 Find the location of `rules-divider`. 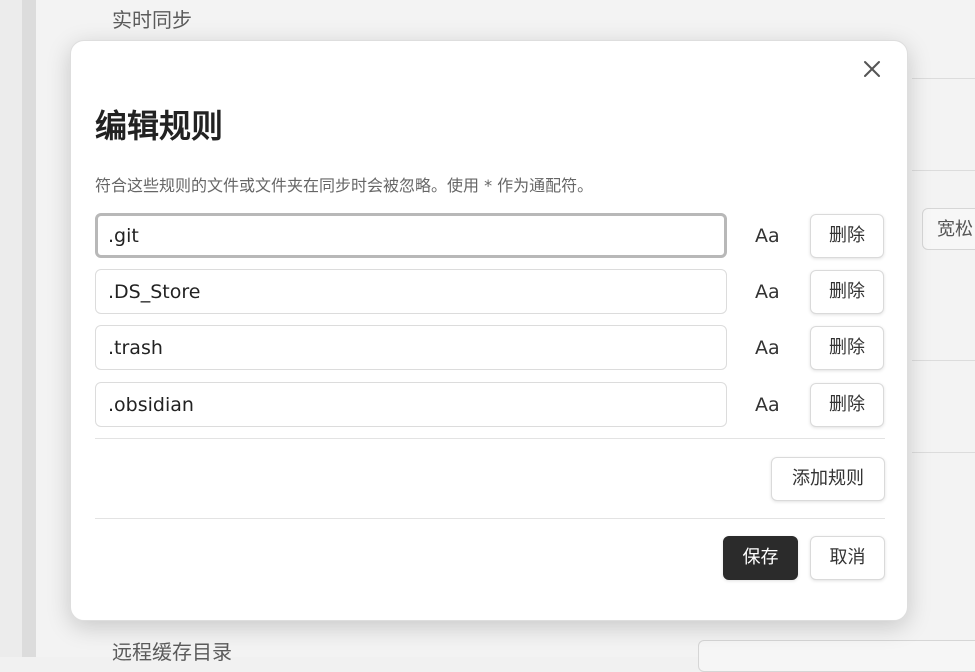

rules-divider is located at coordinates (490, 438).